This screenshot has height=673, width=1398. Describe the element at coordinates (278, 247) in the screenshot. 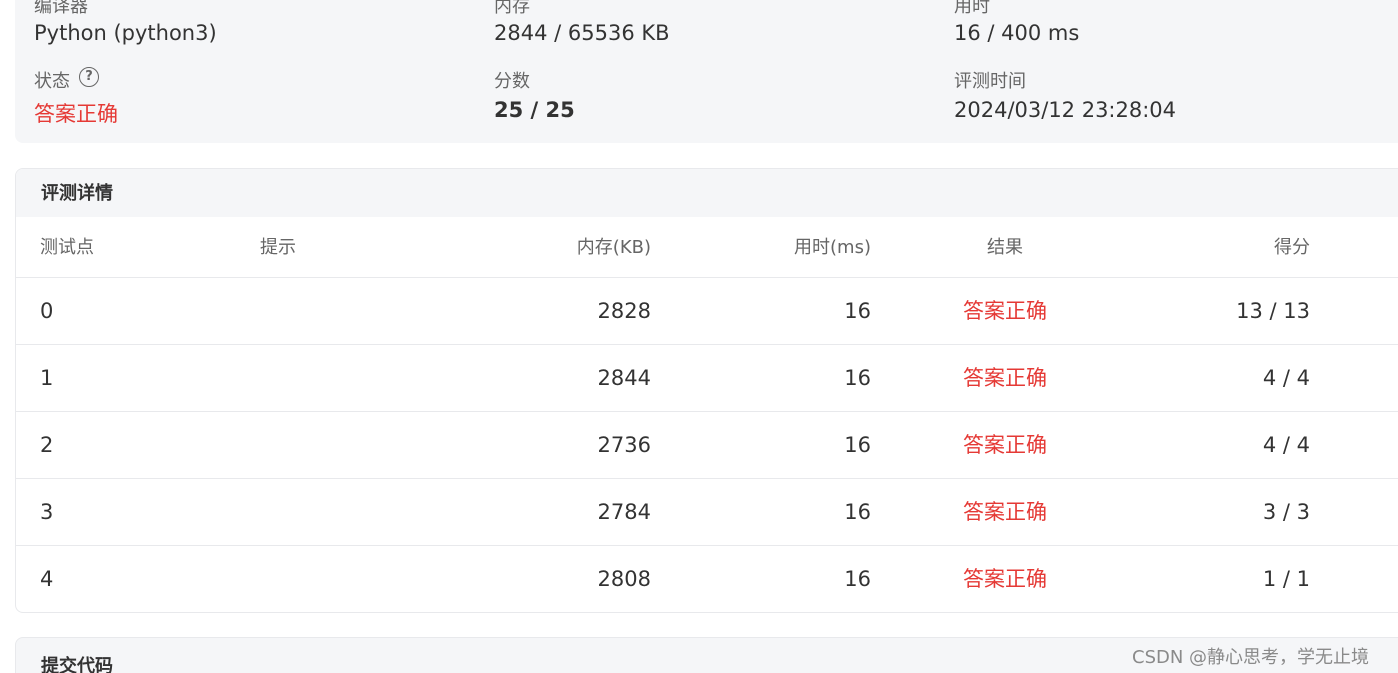

I see `col-hint: 提示` at that location.